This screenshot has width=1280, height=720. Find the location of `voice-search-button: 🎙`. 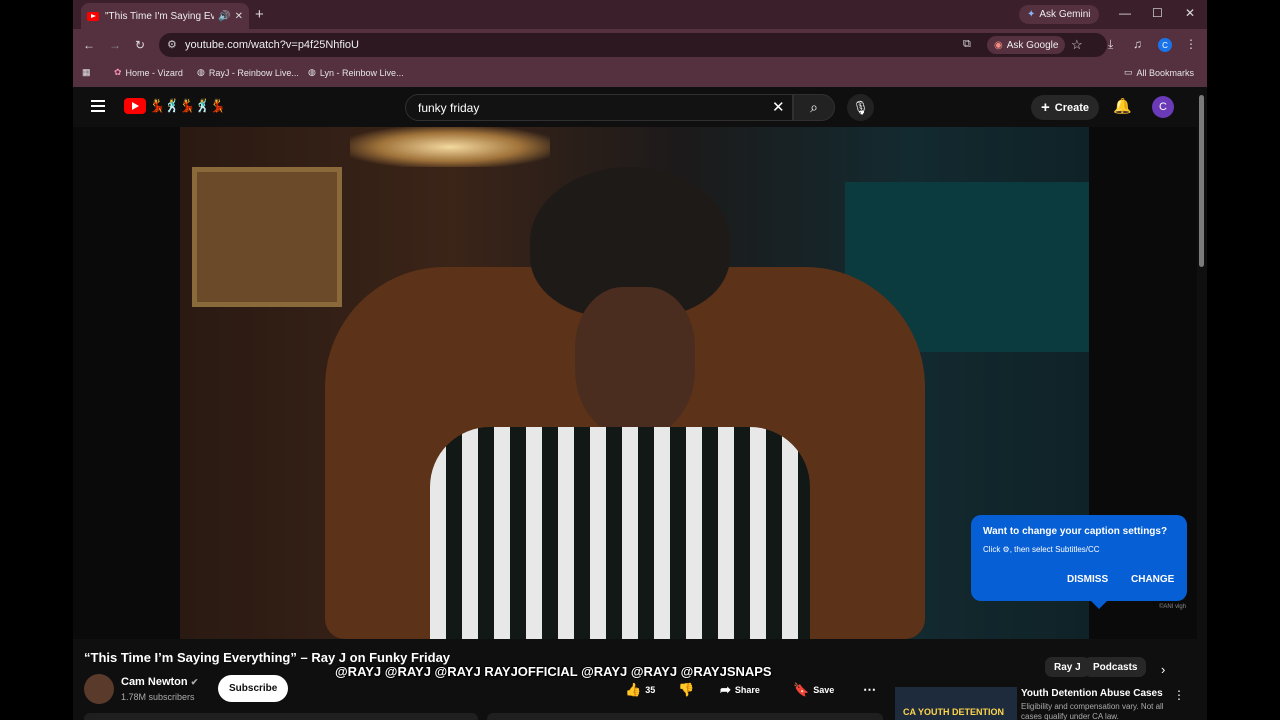

voice-search-button: 🎙 is located at coordinates (860, 107).